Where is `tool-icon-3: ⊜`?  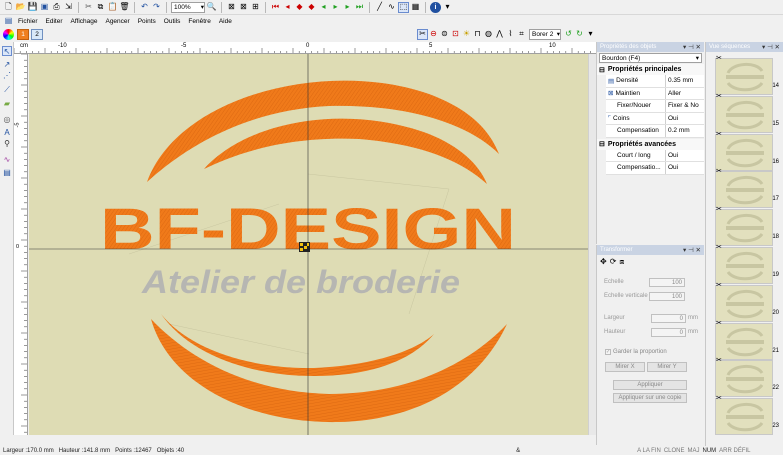
tool-icon-3: ⊜ is located at coordinates (444, 34).